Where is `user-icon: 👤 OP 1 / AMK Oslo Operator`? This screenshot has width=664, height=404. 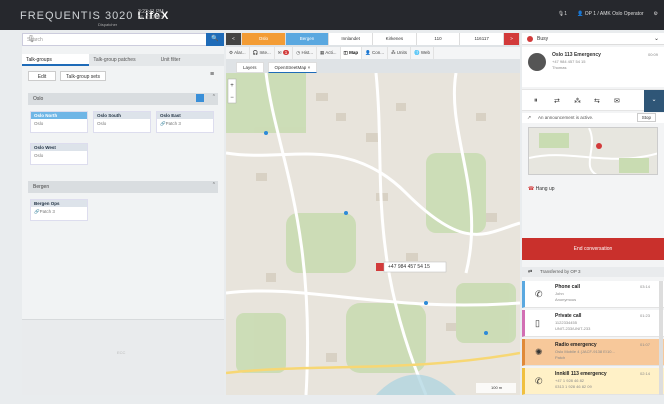 user-icon: 👤 OP 1 / AMK Oslo Operator is located at coordinates (610, 14).